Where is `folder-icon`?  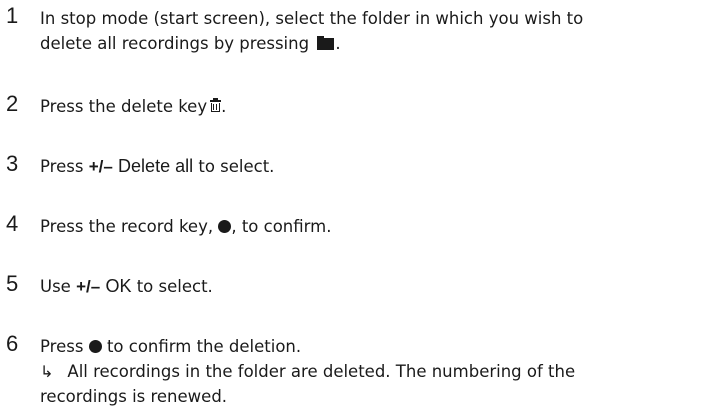
folder-icon is located at coordinates (326, 43).